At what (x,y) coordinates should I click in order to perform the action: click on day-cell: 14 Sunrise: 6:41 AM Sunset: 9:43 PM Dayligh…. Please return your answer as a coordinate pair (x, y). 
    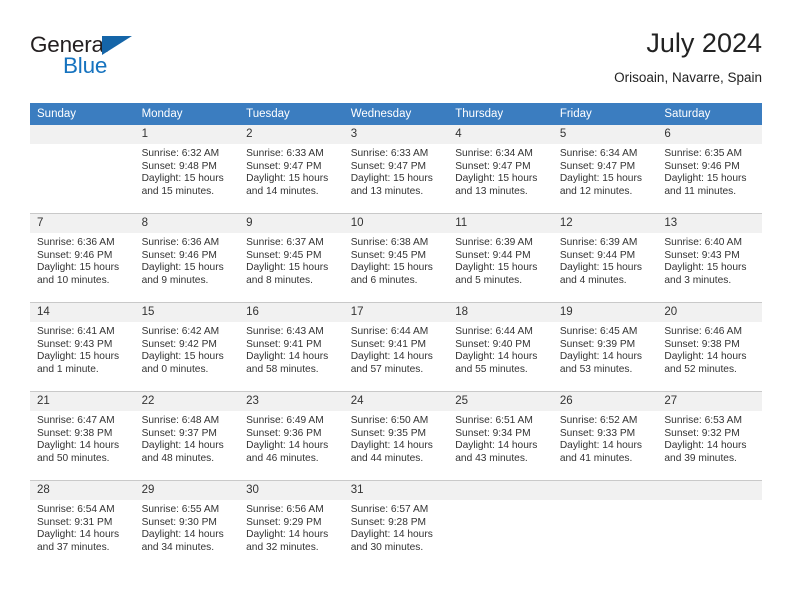
    Looking at the image, I should click on (82, 347).